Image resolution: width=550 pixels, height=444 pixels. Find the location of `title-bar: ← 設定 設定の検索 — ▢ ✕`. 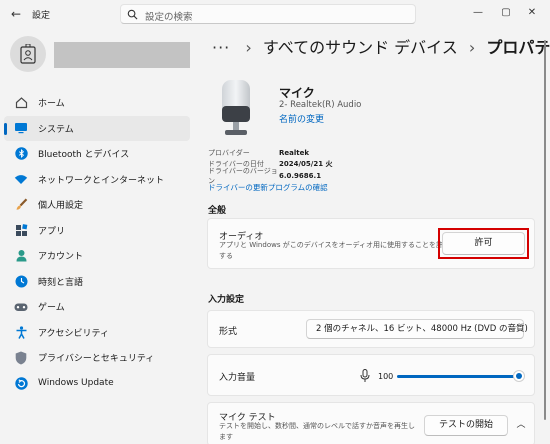

title-bar: ← 設定 設定の検索 — ▢ ✕ is located at coordinates (275, 14).